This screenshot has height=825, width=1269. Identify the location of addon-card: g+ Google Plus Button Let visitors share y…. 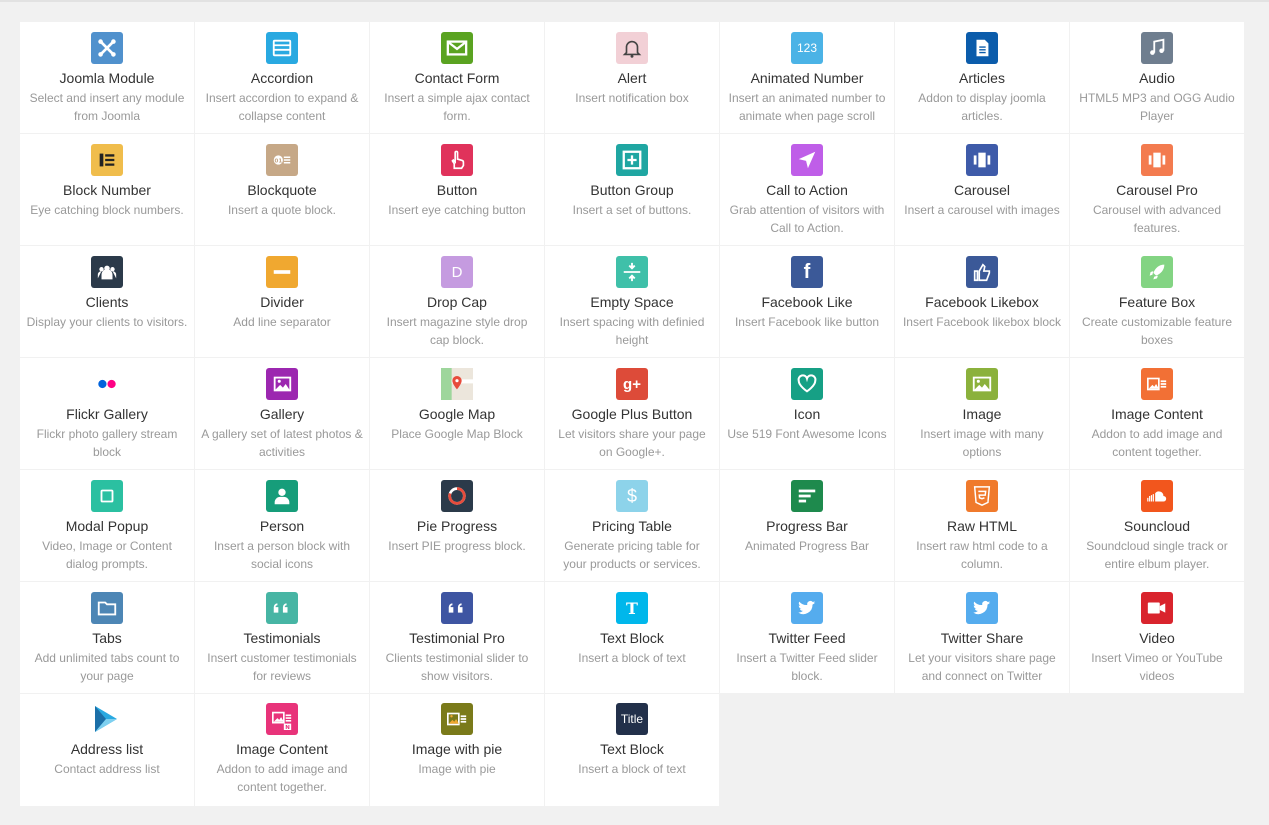
(632, 413).